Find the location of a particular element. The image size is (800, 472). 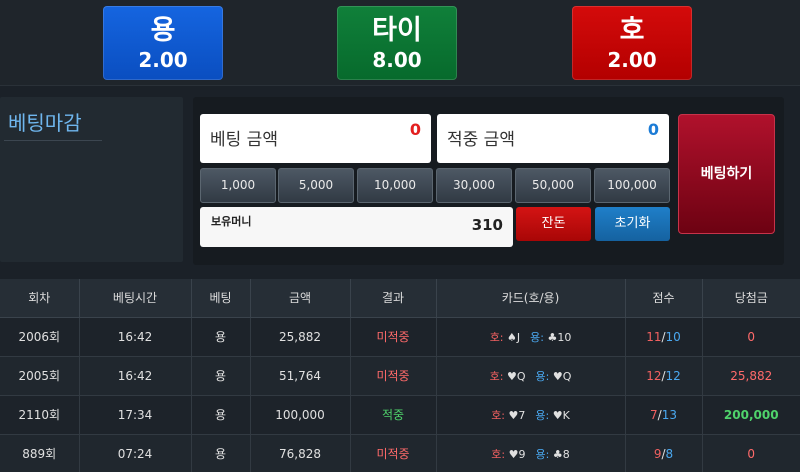

amount-cell: 51,764 is located at coordinates (300, 376).